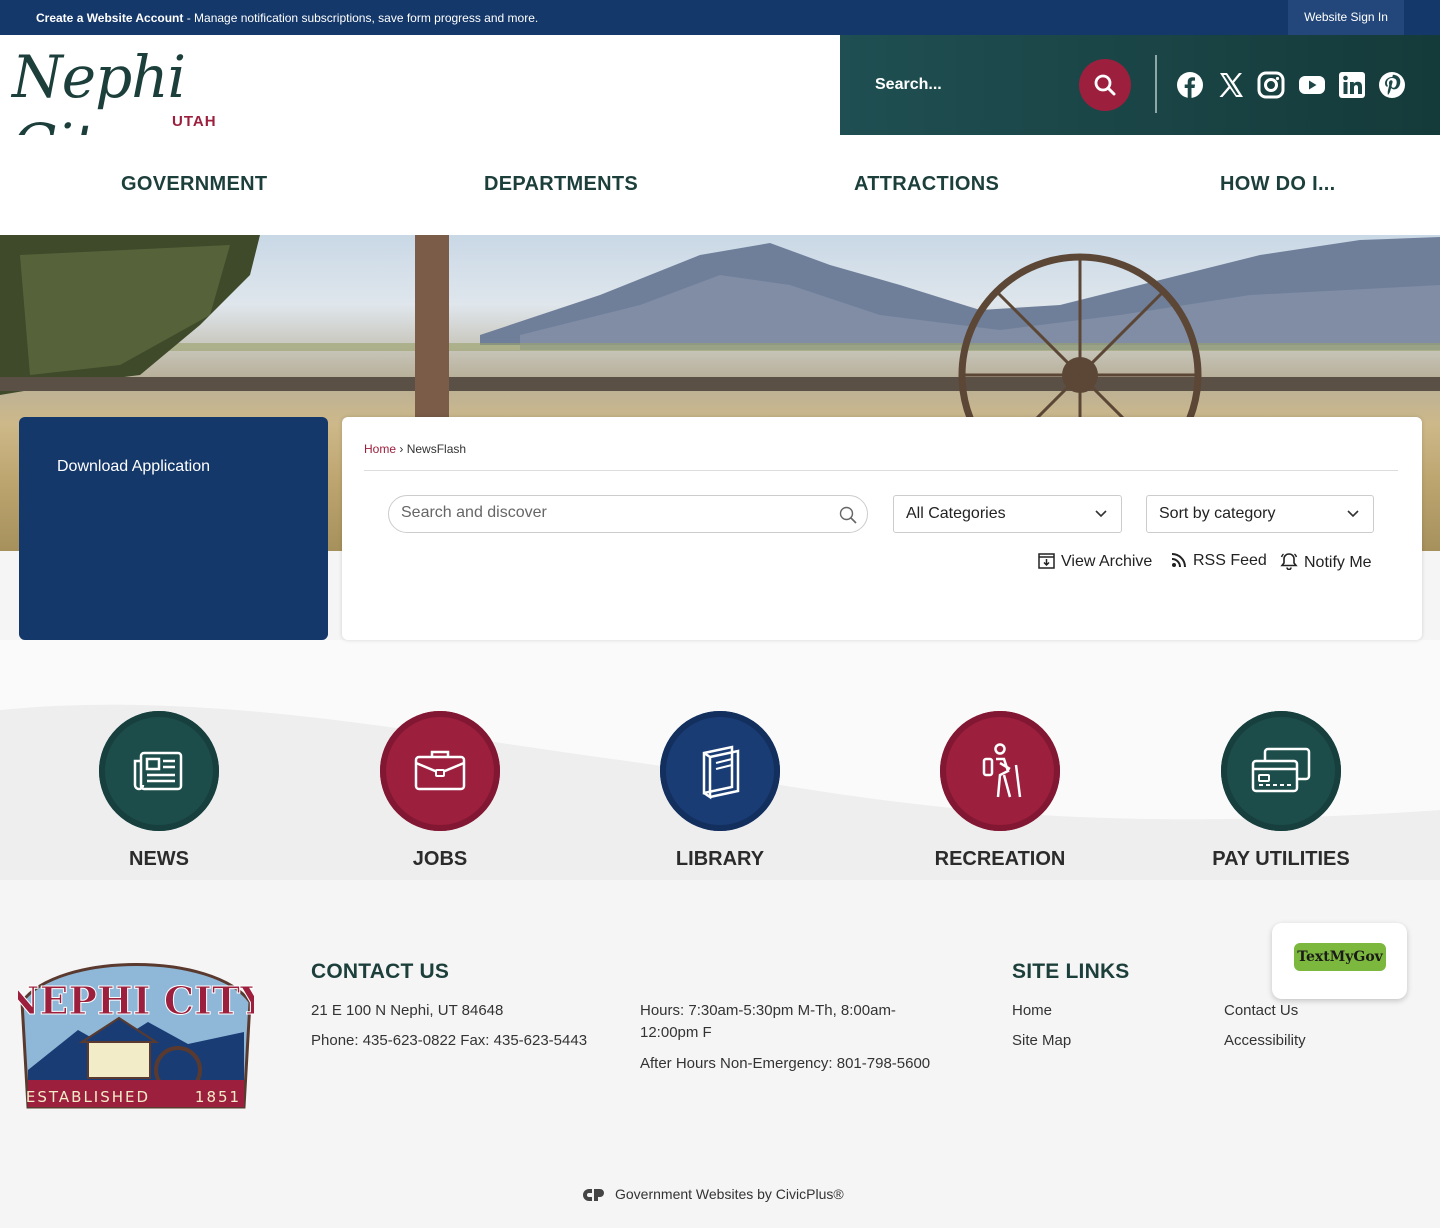  Describe the element at coordinates (1392, 85) in the screenshot. I see `pinterest-icon` at that location.